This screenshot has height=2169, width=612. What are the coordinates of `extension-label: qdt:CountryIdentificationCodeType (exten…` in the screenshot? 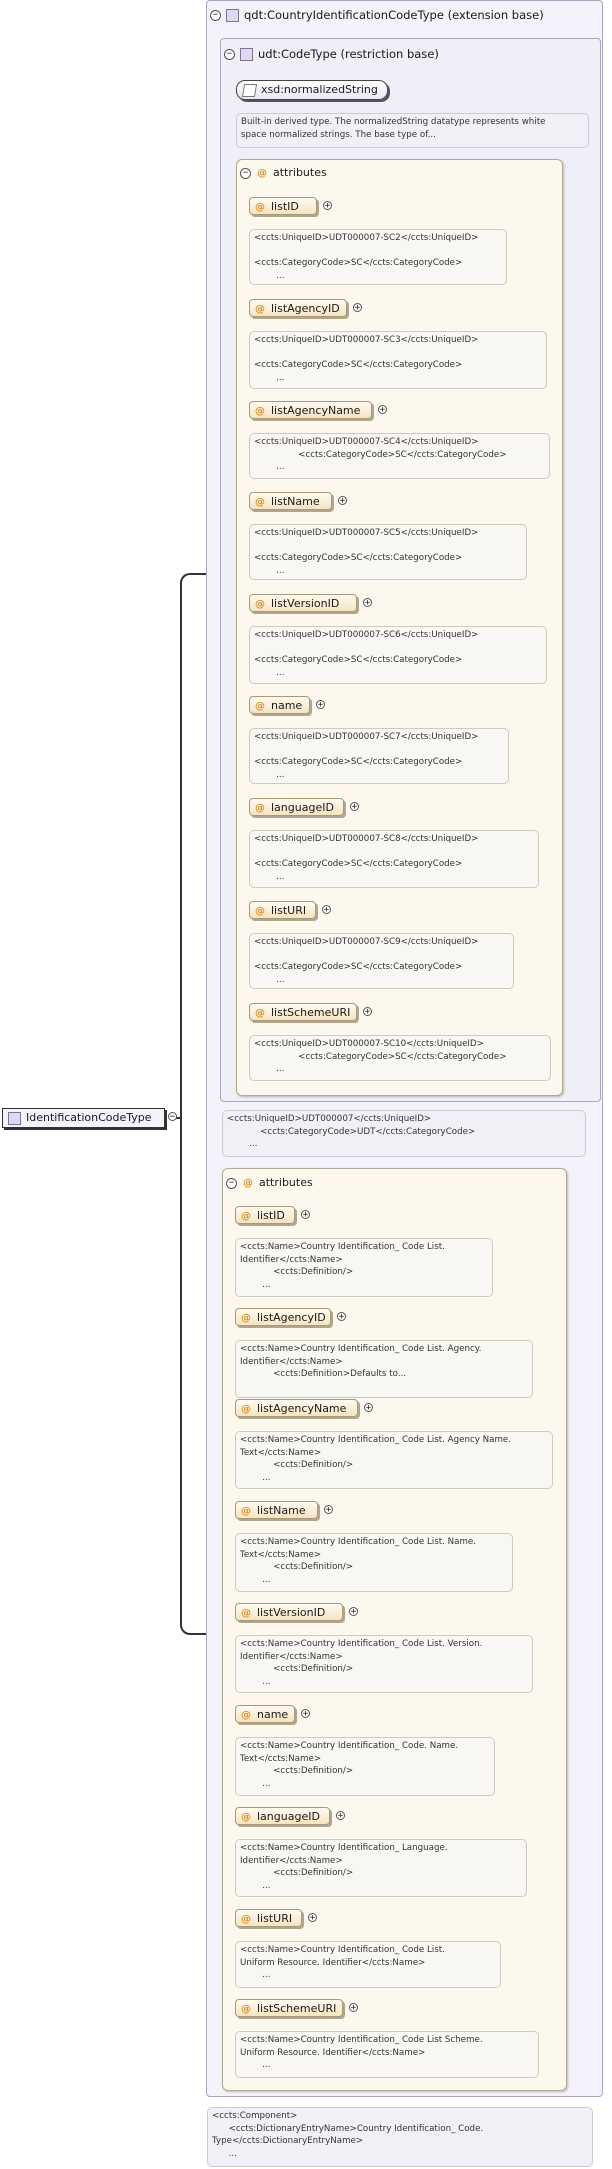 It's located at (394, 15).